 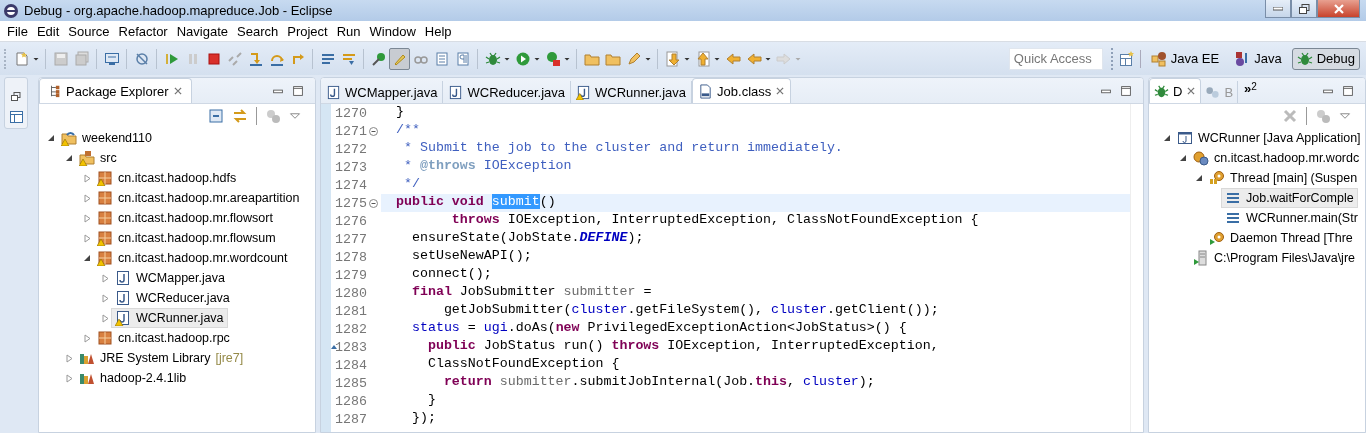 I want to click on class-file-icon, so click(x=706, y=91).